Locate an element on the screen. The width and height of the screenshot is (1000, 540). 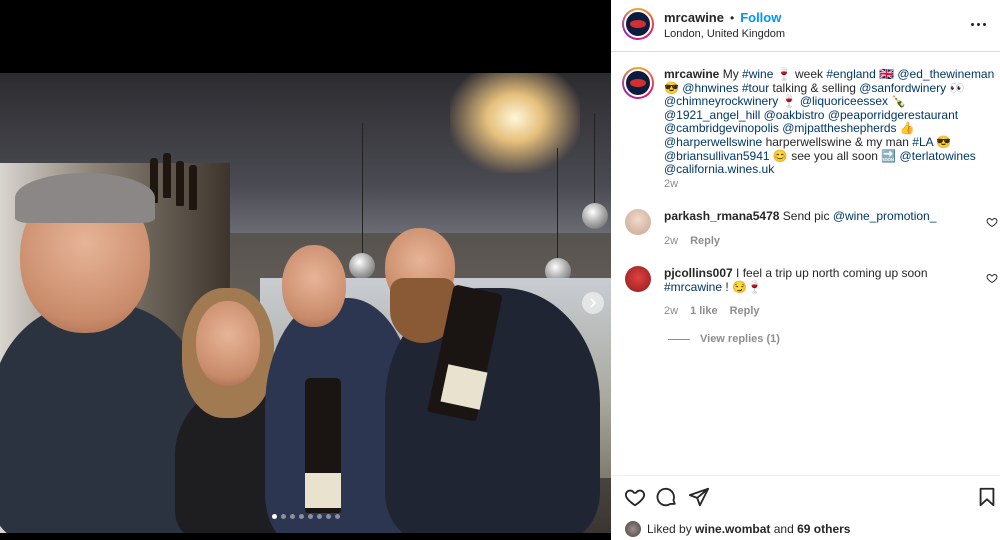
caption-mention-link: @sanfordwinery is located at coordinates (902, 88).